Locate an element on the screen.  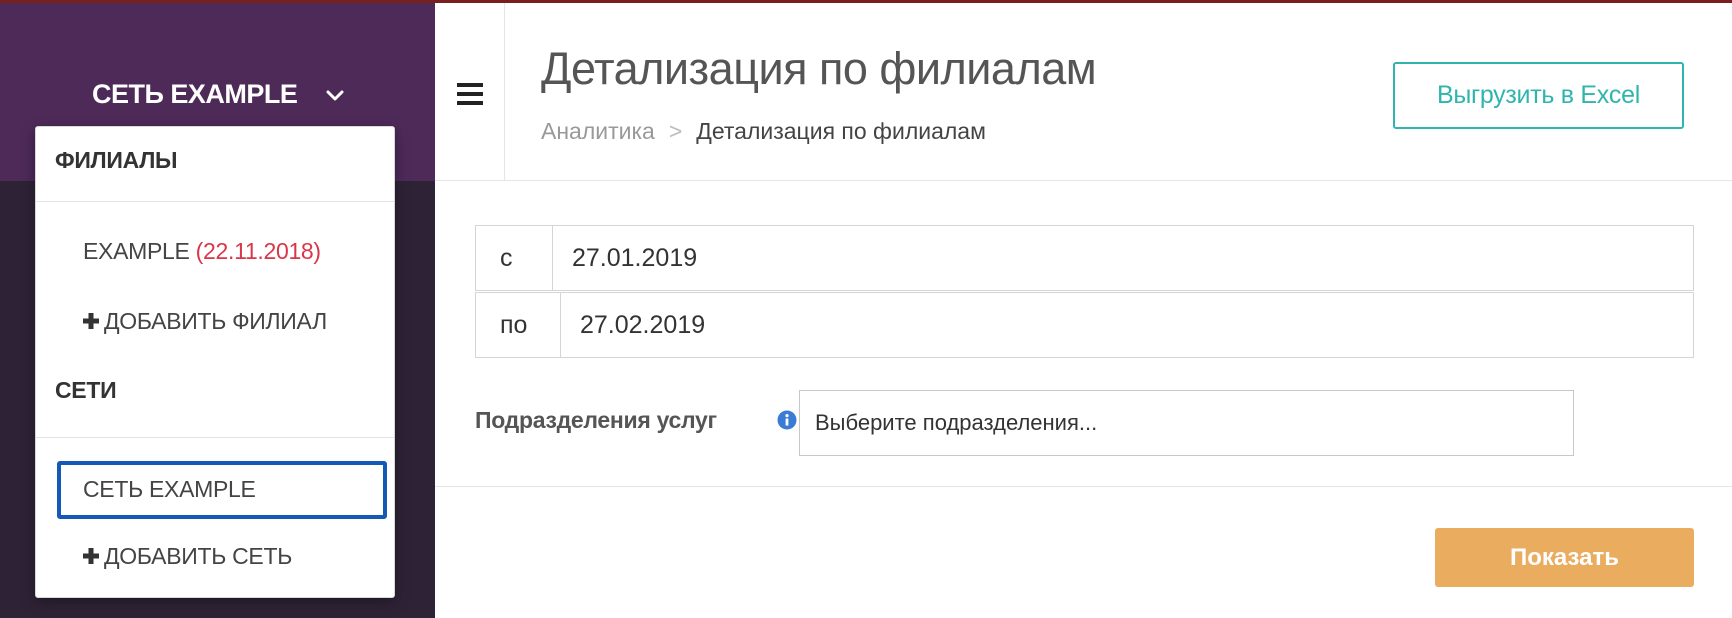
hamburger-menu-icon is located at coordinates (470, 94).